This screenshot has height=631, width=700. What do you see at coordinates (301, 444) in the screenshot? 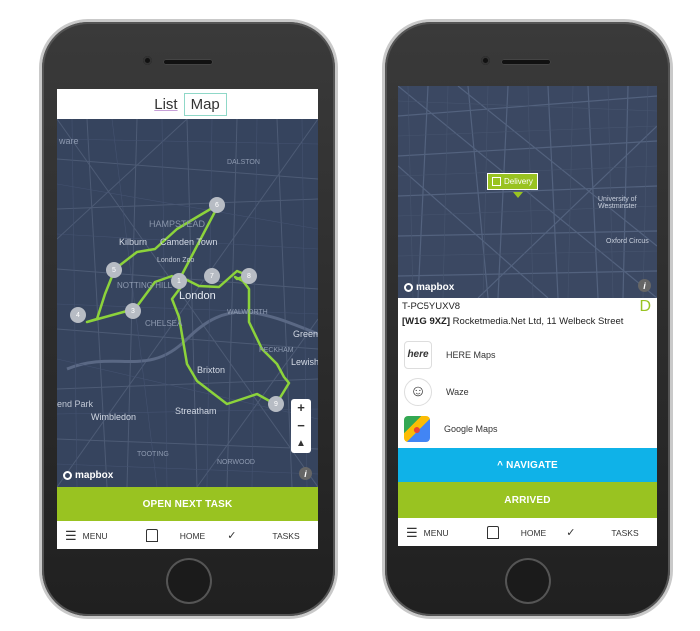
I see `compass-icon: ▲` at bounding box center [301, 444].